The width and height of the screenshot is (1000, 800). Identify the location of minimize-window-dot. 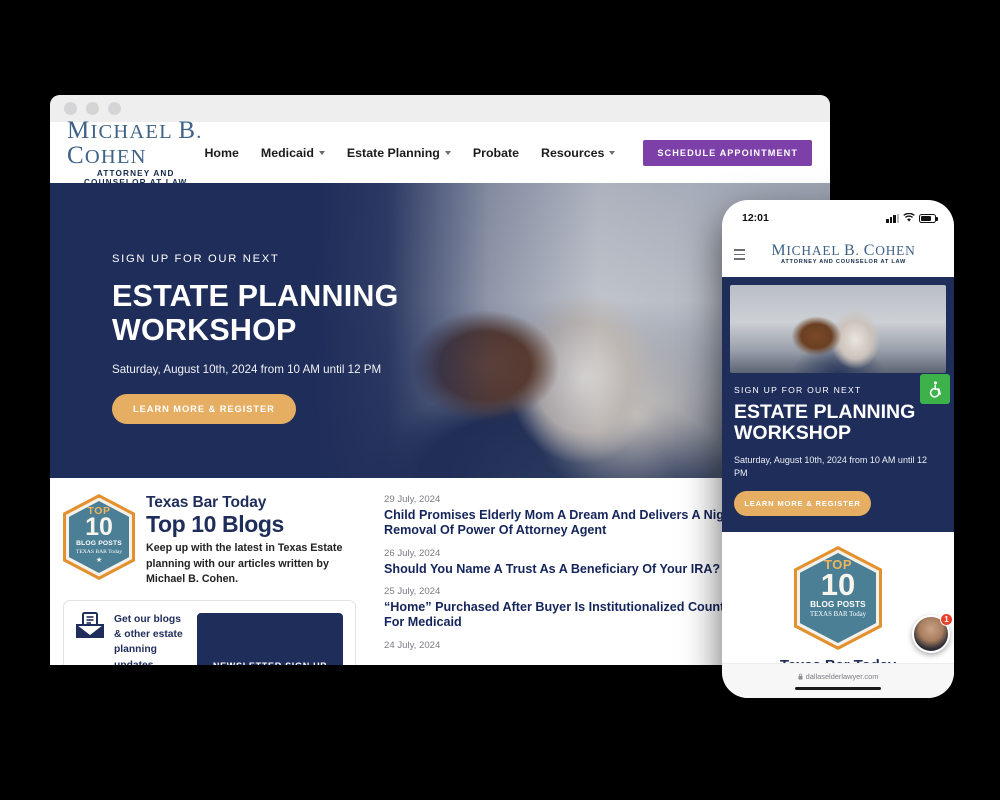
(92, 108).